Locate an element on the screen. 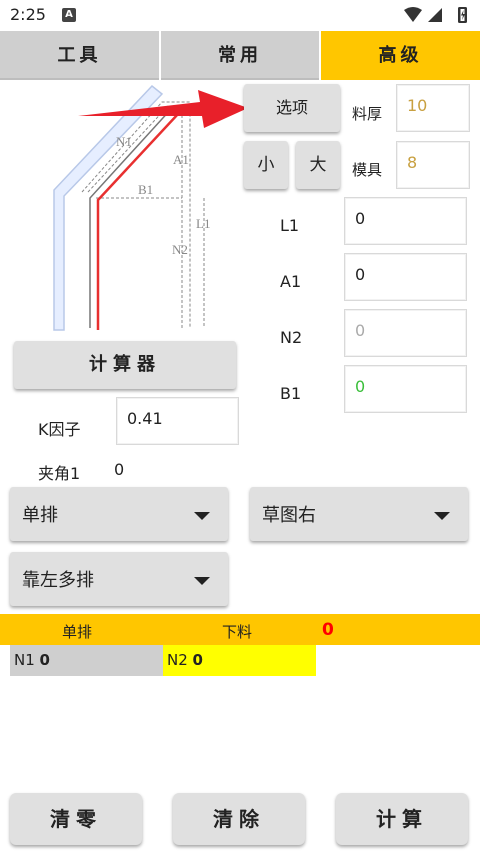 The width and height of the screenshot is (480, 852). clear-zero-button: 清零 is located at coordinates (76, 819).